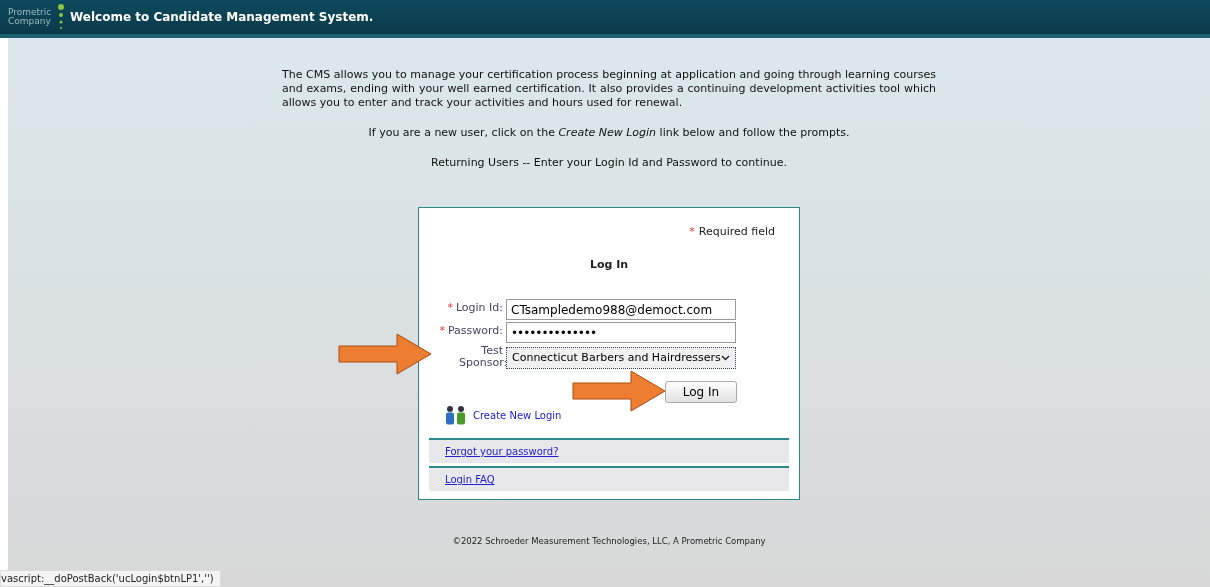  I want to click on login-id-field: CTsampledemo988@democt.com, so click(621, 309).